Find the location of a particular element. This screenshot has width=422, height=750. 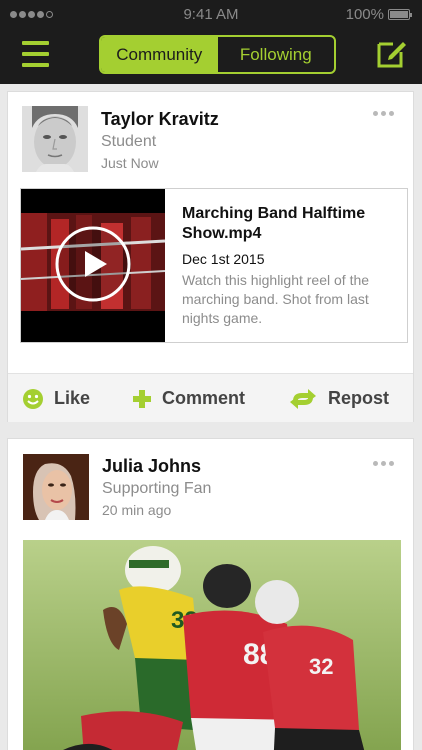

plus-icon is located at coordinates (142, 398).